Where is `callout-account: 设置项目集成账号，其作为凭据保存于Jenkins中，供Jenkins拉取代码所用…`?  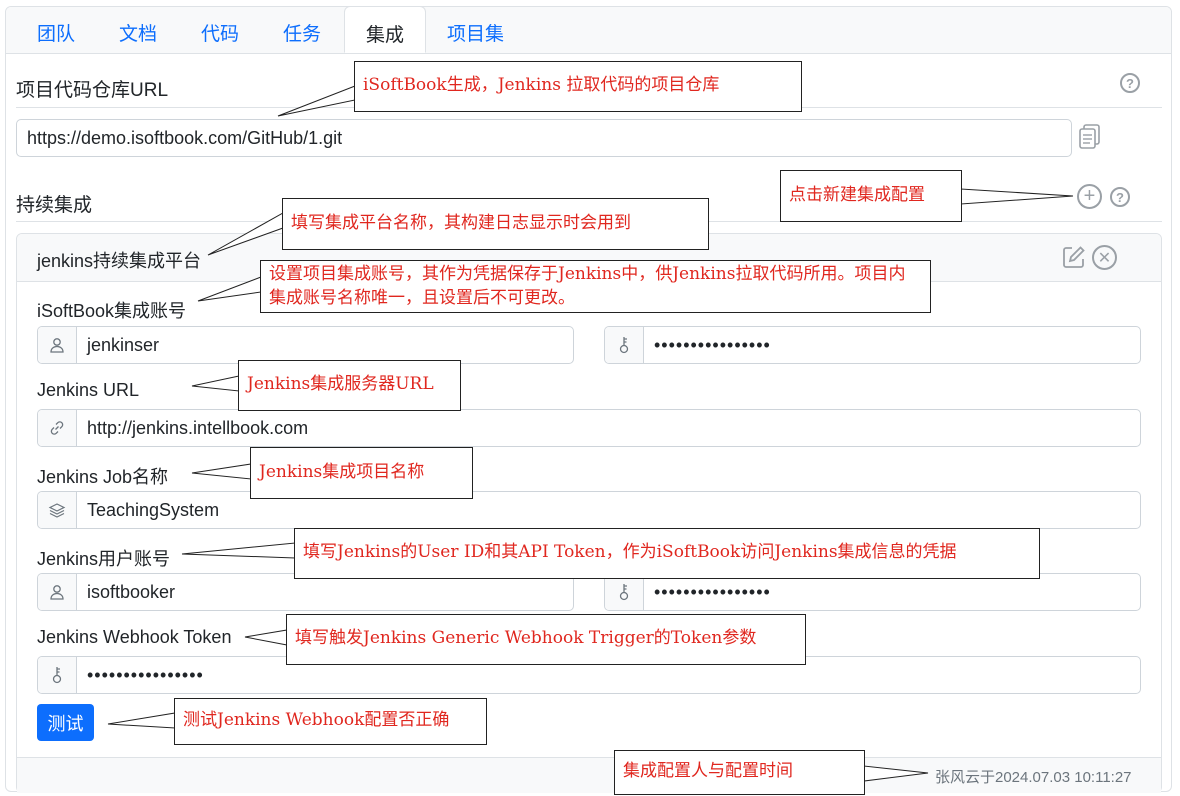 callout-account: 设置项目集成账号，其作为凭据保存于Jenkins中，供Jenkins拉取代码所用… is located at coordinates (595, 286).